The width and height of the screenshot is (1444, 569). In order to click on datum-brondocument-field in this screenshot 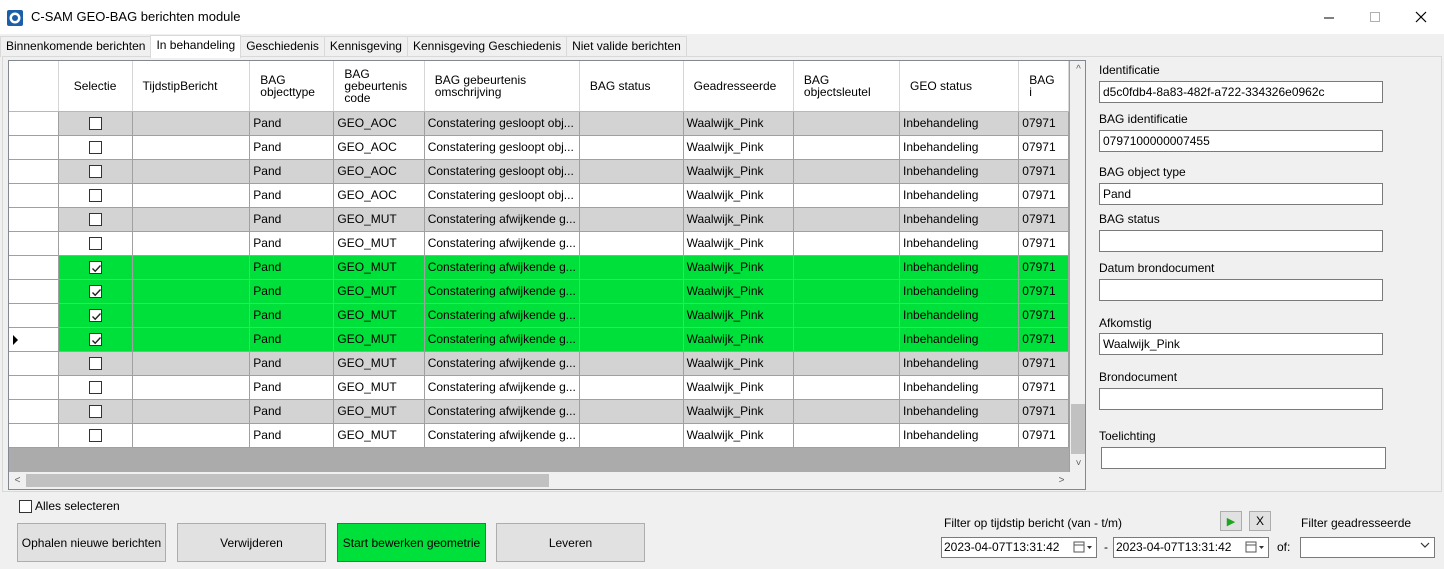, I will do `click(1241, 290)`.